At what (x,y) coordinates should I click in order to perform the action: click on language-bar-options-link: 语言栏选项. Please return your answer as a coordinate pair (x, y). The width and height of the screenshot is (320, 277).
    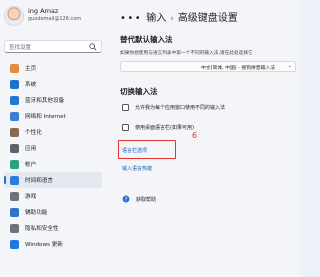
    Looking at the image, I should click on (134, 150).